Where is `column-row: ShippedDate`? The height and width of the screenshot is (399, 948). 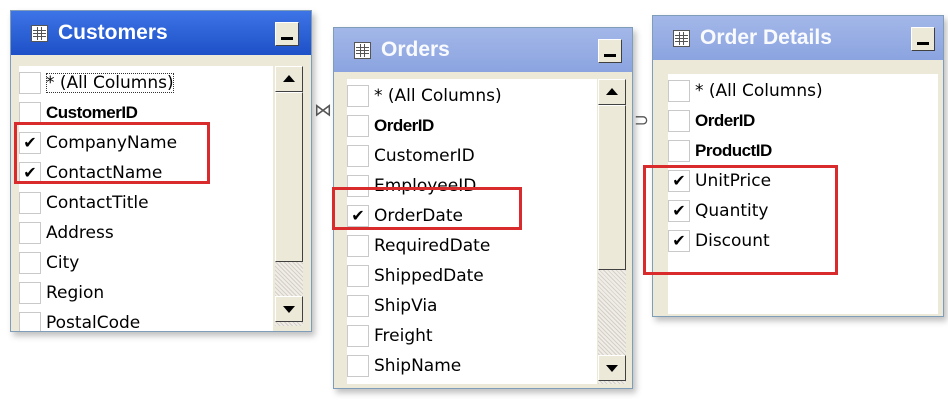 column-row: ShippedDate is located at coordinates (415, 276).